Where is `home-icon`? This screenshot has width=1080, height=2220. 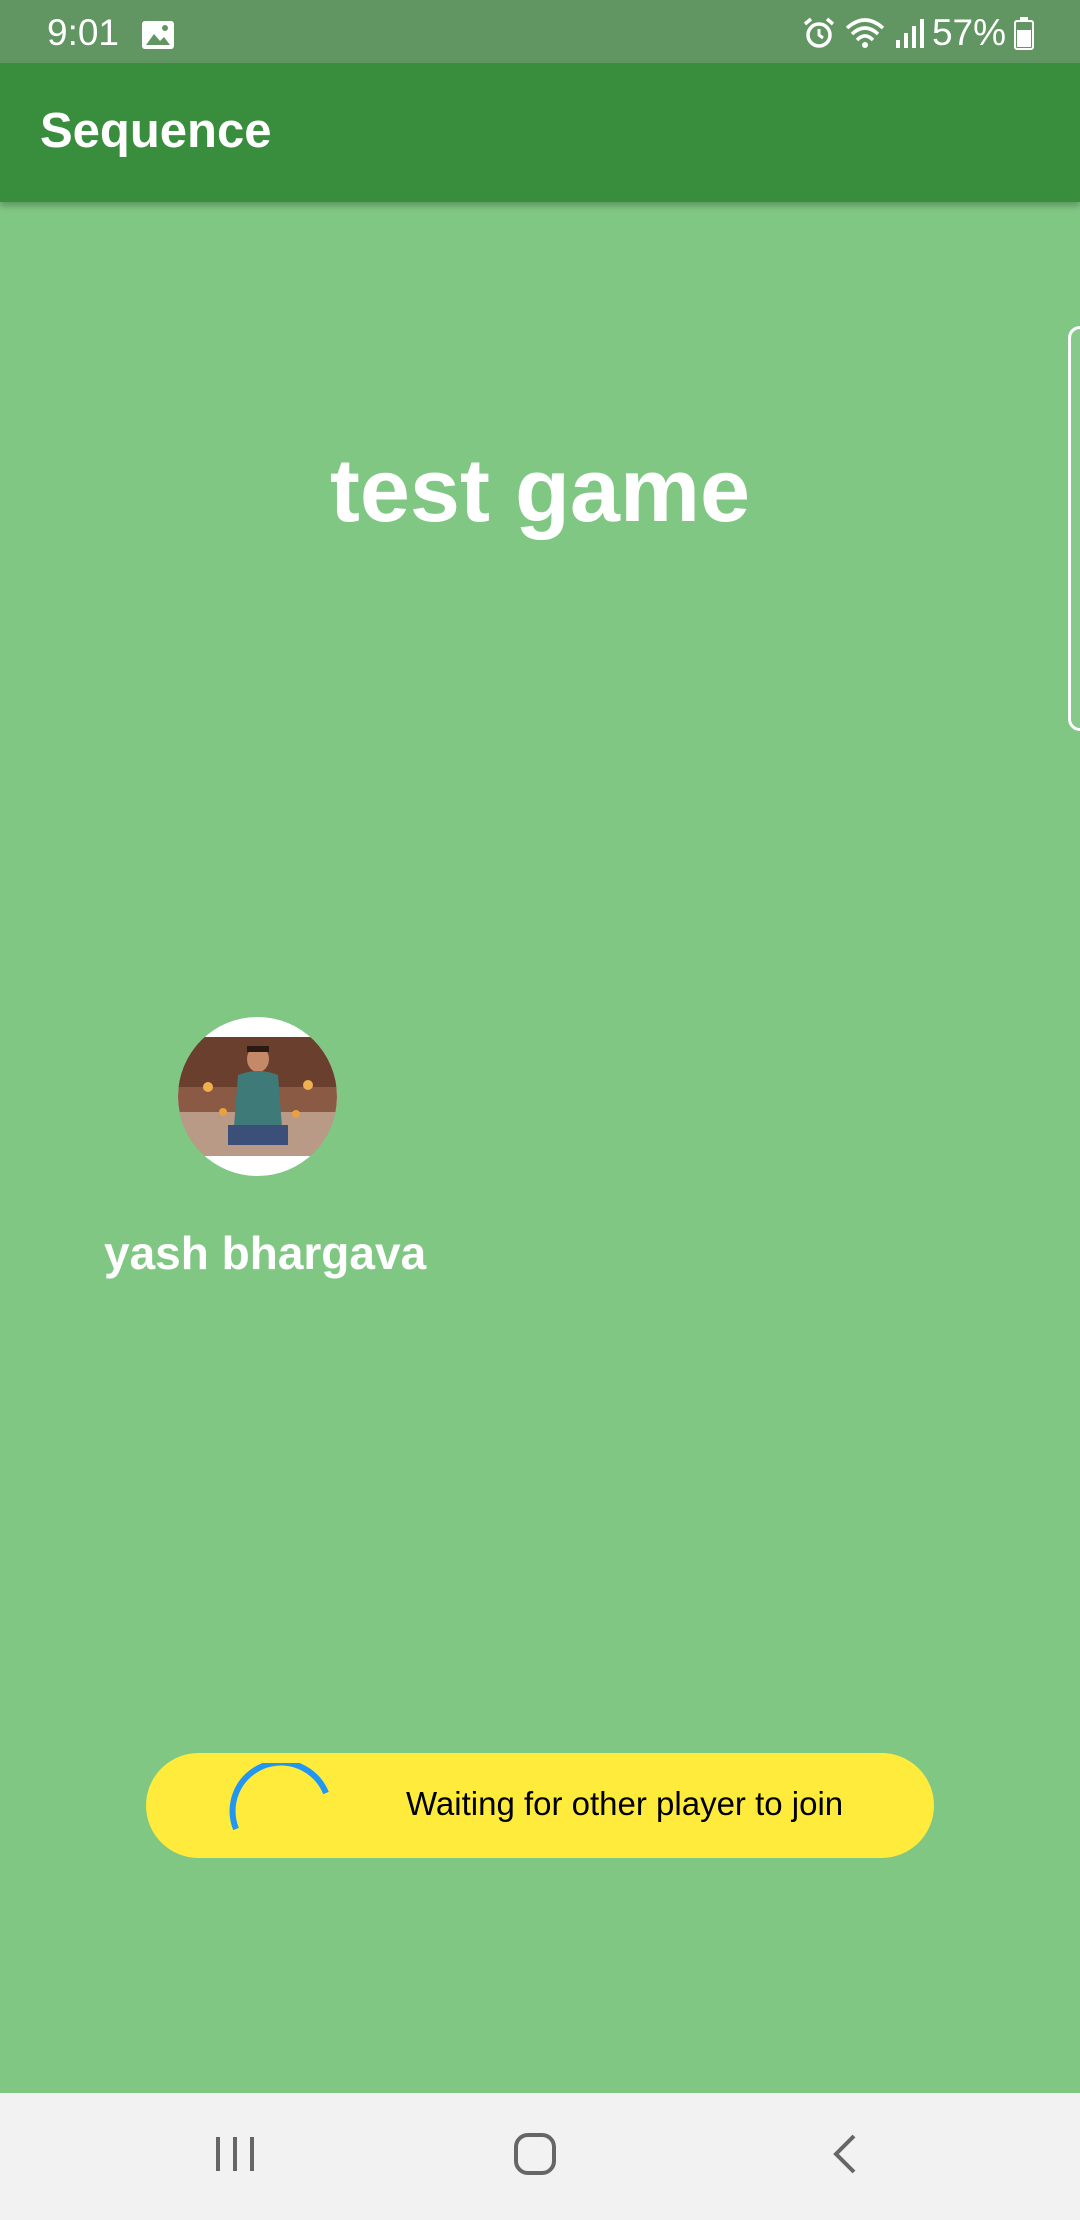 home-icon is located at coordinates (535, 2156).